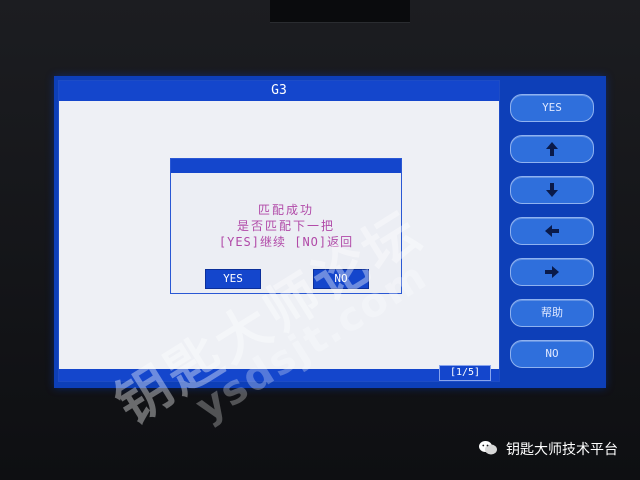 The height and width of the screenshot is (480, 640). I want to click on side-yes-button: YES, so click(552, 108).